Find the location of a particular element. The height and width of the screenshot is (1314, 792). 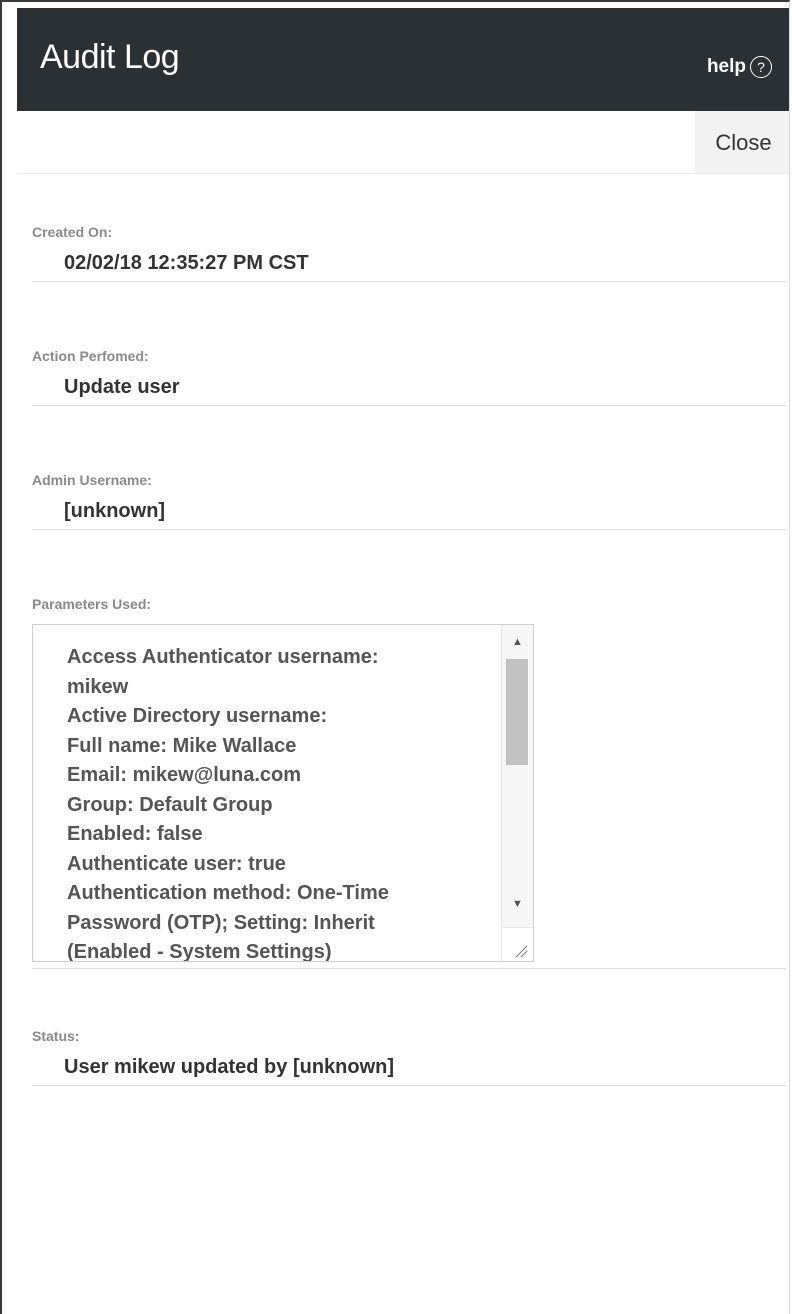

close-button: Close is located at coordinates (742, 142).